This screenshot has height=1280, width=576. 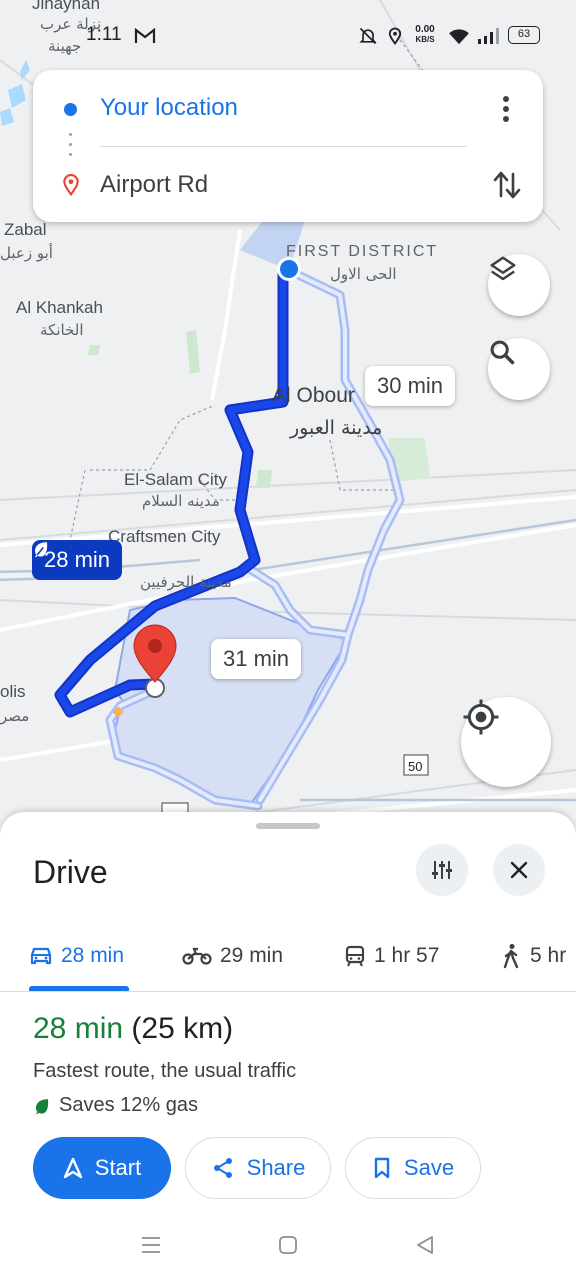 I want to click on tab-drive: 28 min, so click(x=76, y=956).